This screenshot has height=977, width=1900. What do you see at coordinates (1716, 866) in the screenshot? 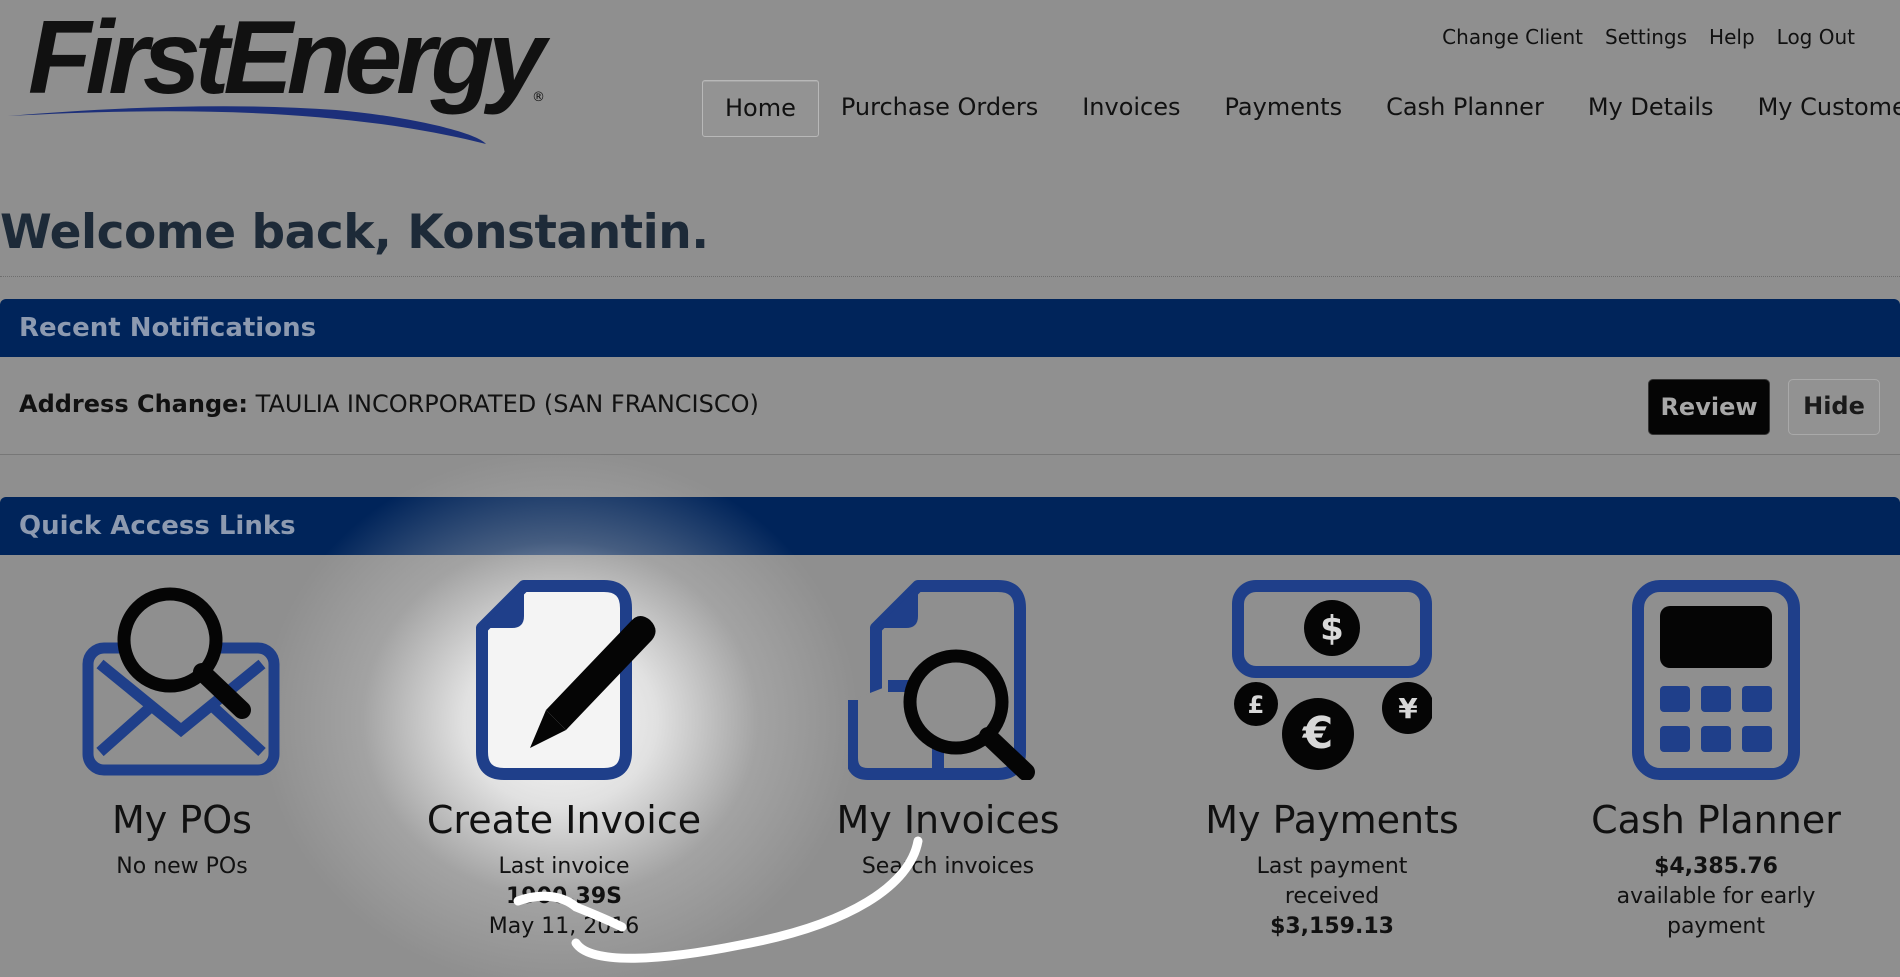
I see `tile-line1: $4,385.76` at bounding box center [1716, 866].